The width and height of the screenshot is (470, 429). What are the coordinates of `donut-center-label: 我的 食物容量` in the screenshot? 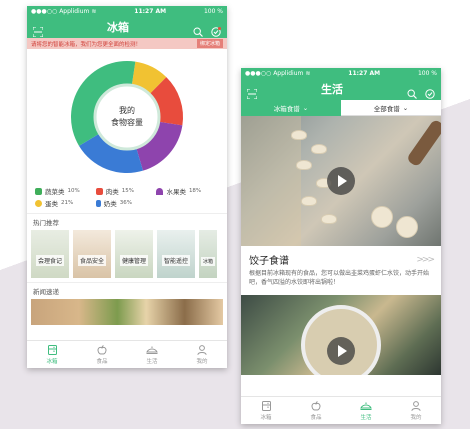 It's located at (127, 117).